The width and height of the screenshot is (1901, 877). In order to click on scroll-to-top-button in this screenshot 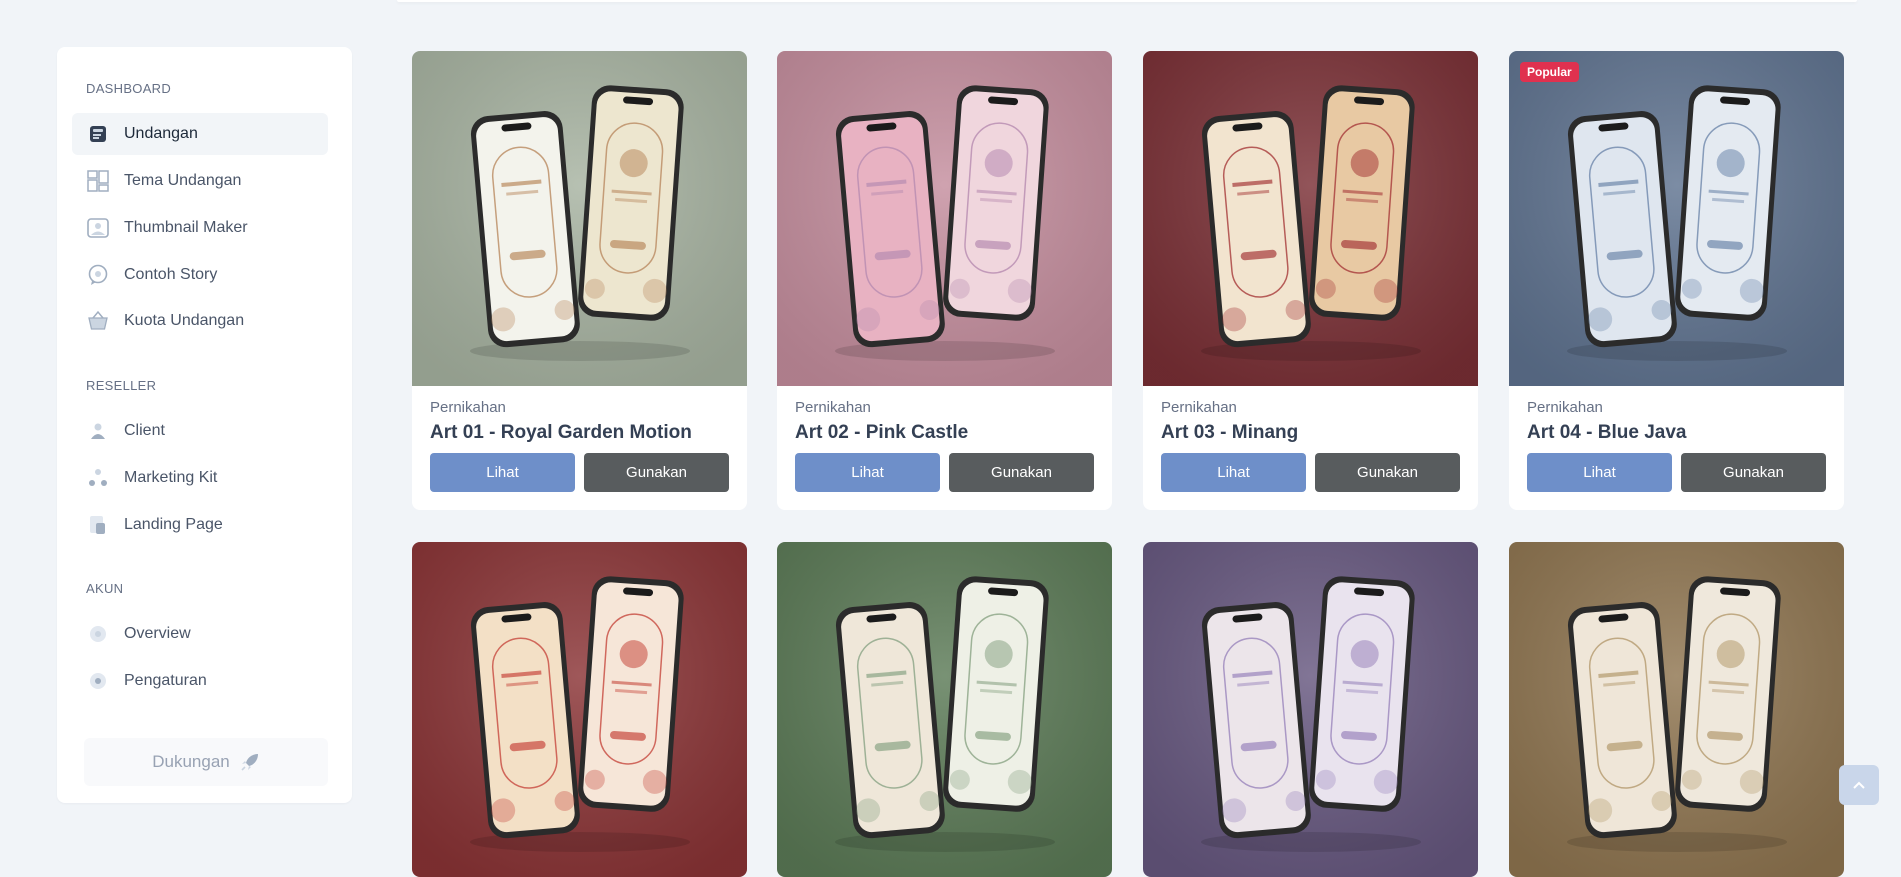, I will do `click(1859, 785)`.